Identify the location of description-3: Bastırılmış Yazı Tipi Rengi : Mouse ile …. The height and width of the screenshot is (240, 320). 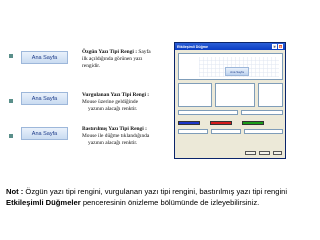
(124, 136).